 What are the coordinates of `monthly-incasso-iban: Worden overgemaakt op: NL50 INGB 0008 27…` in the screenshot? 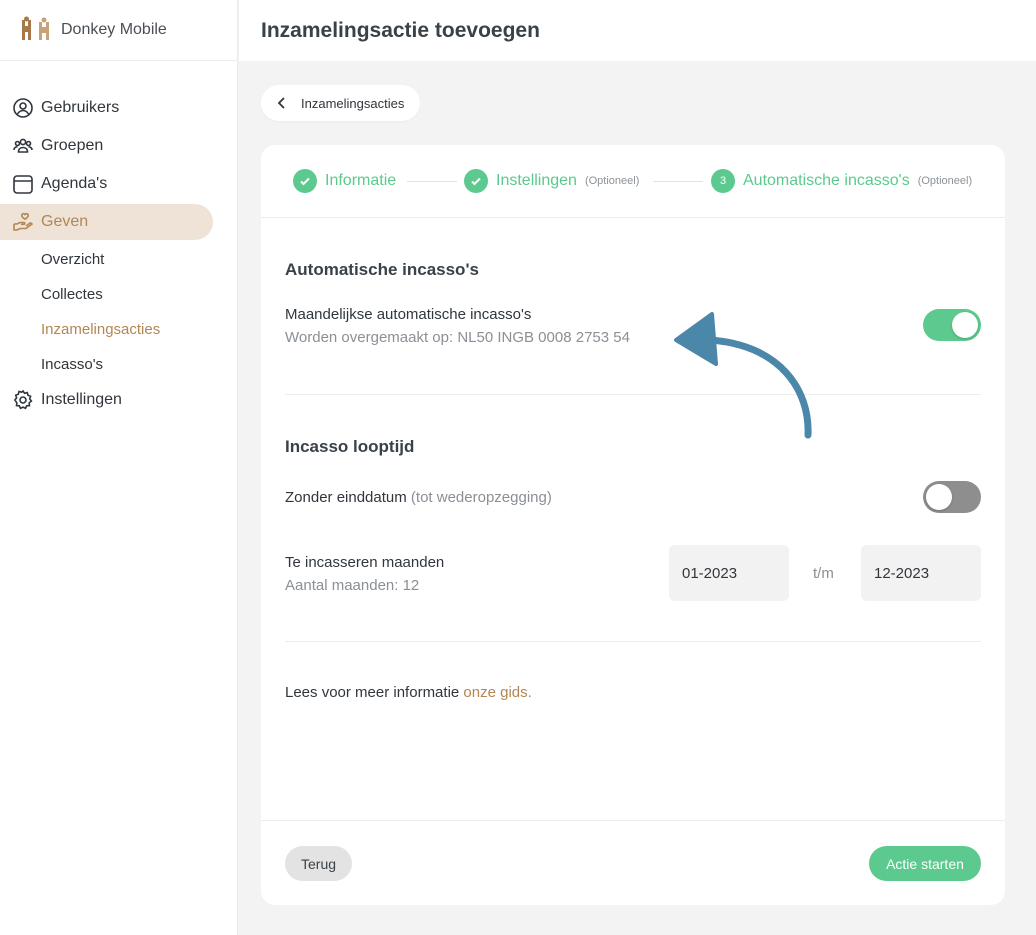 It's located at (457, 337).